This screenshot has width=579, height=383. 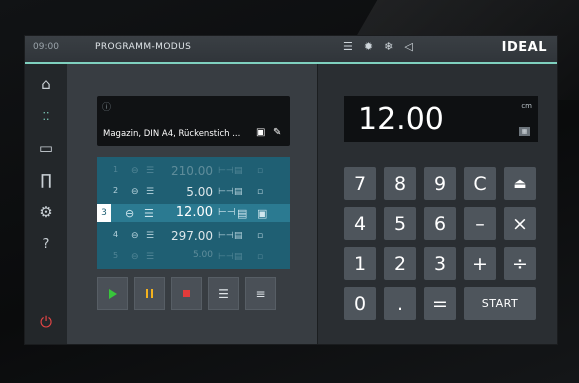 I want to click on list-item: 4 ⊖ ☰ 297.00 ⊢⊣ ▤ ▫, so click(x=193, y=236).